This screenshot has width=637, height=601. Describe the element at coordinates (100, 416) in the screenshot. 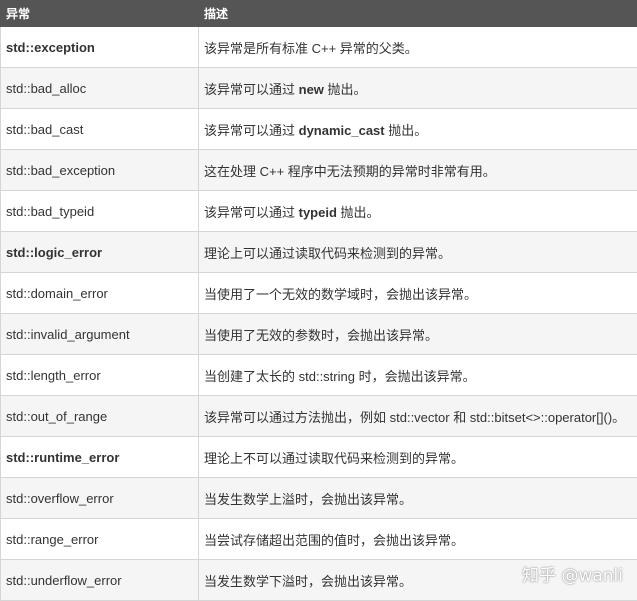

I see `exception-name: std::out_of_range` at that location.